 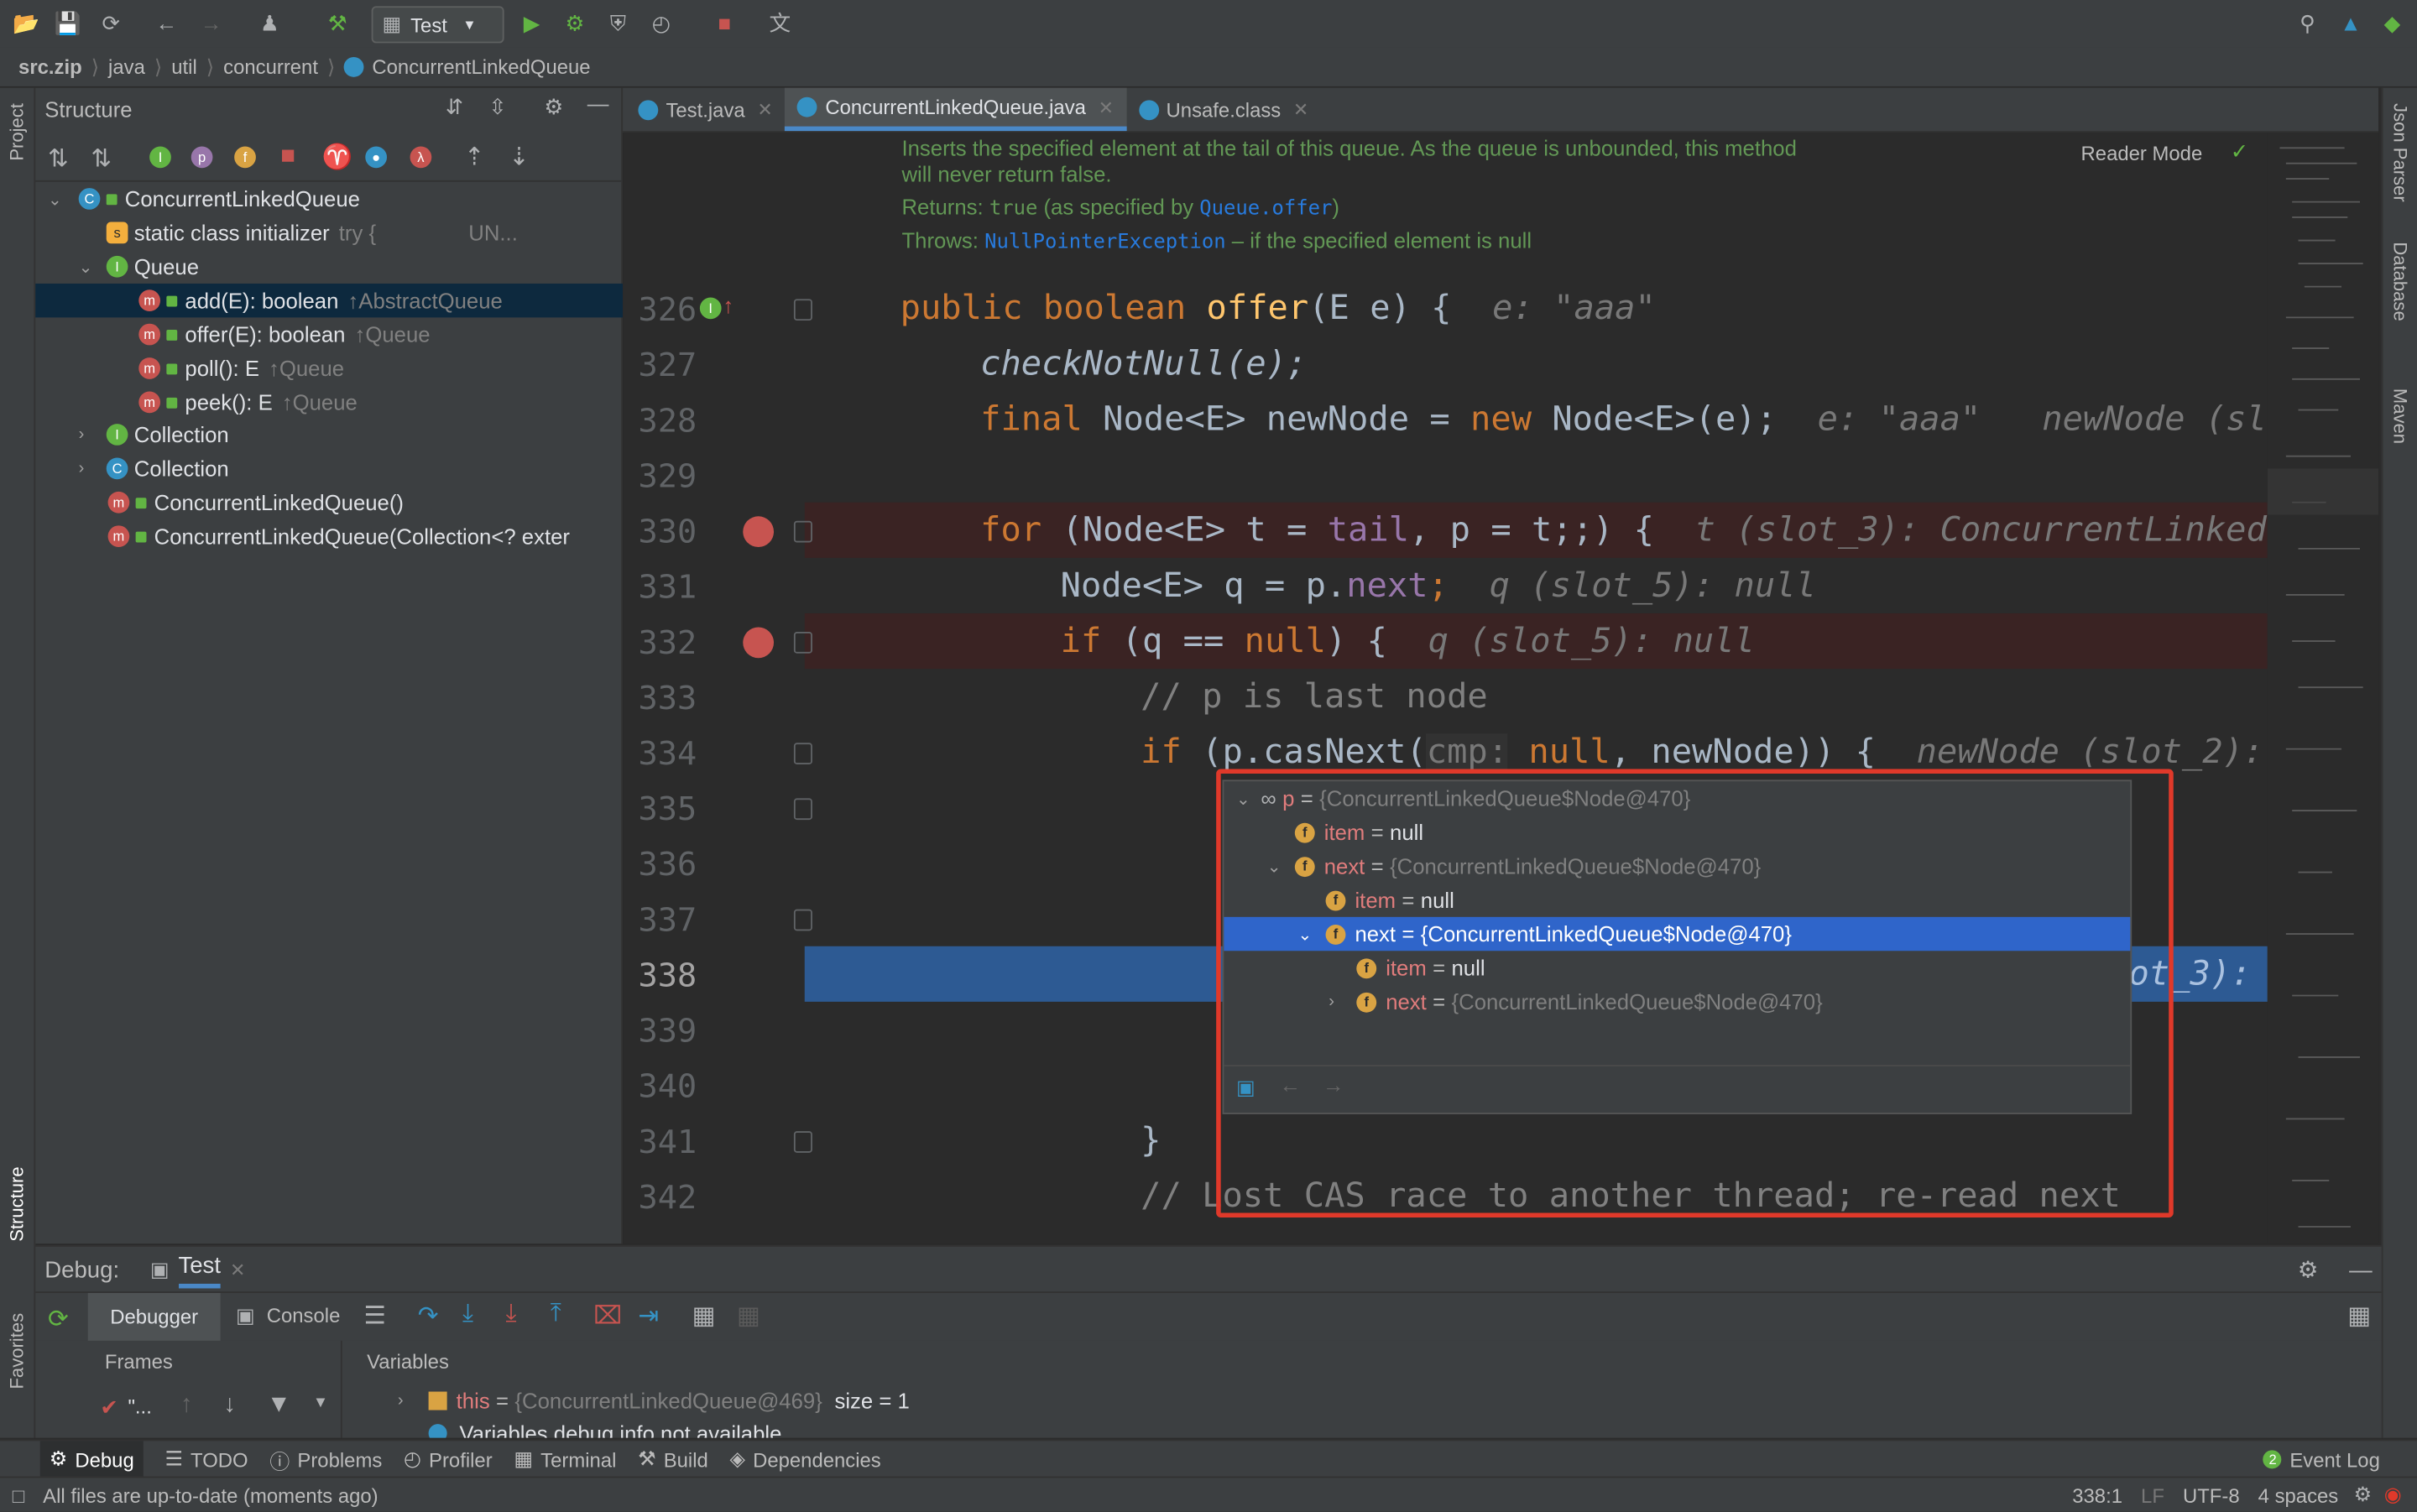 I want to click on favorites-tool-tab: Favorites, so click(x=17, y=1351).